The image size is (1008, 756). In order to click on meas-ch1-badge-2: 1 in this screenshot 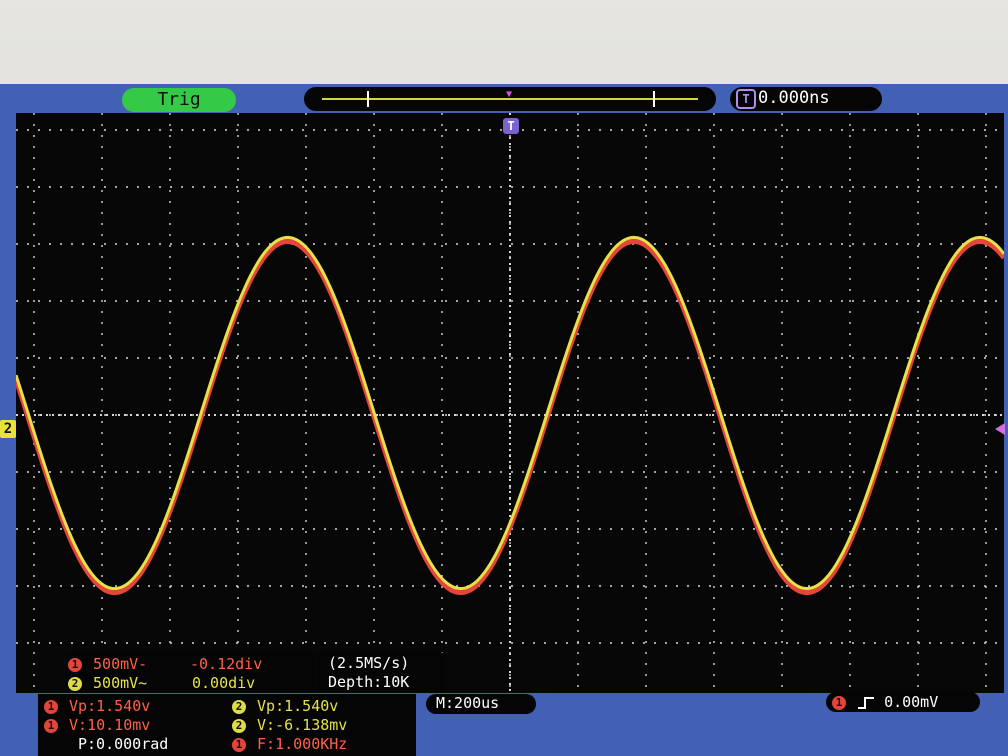, I will do `click(51, 725)`.